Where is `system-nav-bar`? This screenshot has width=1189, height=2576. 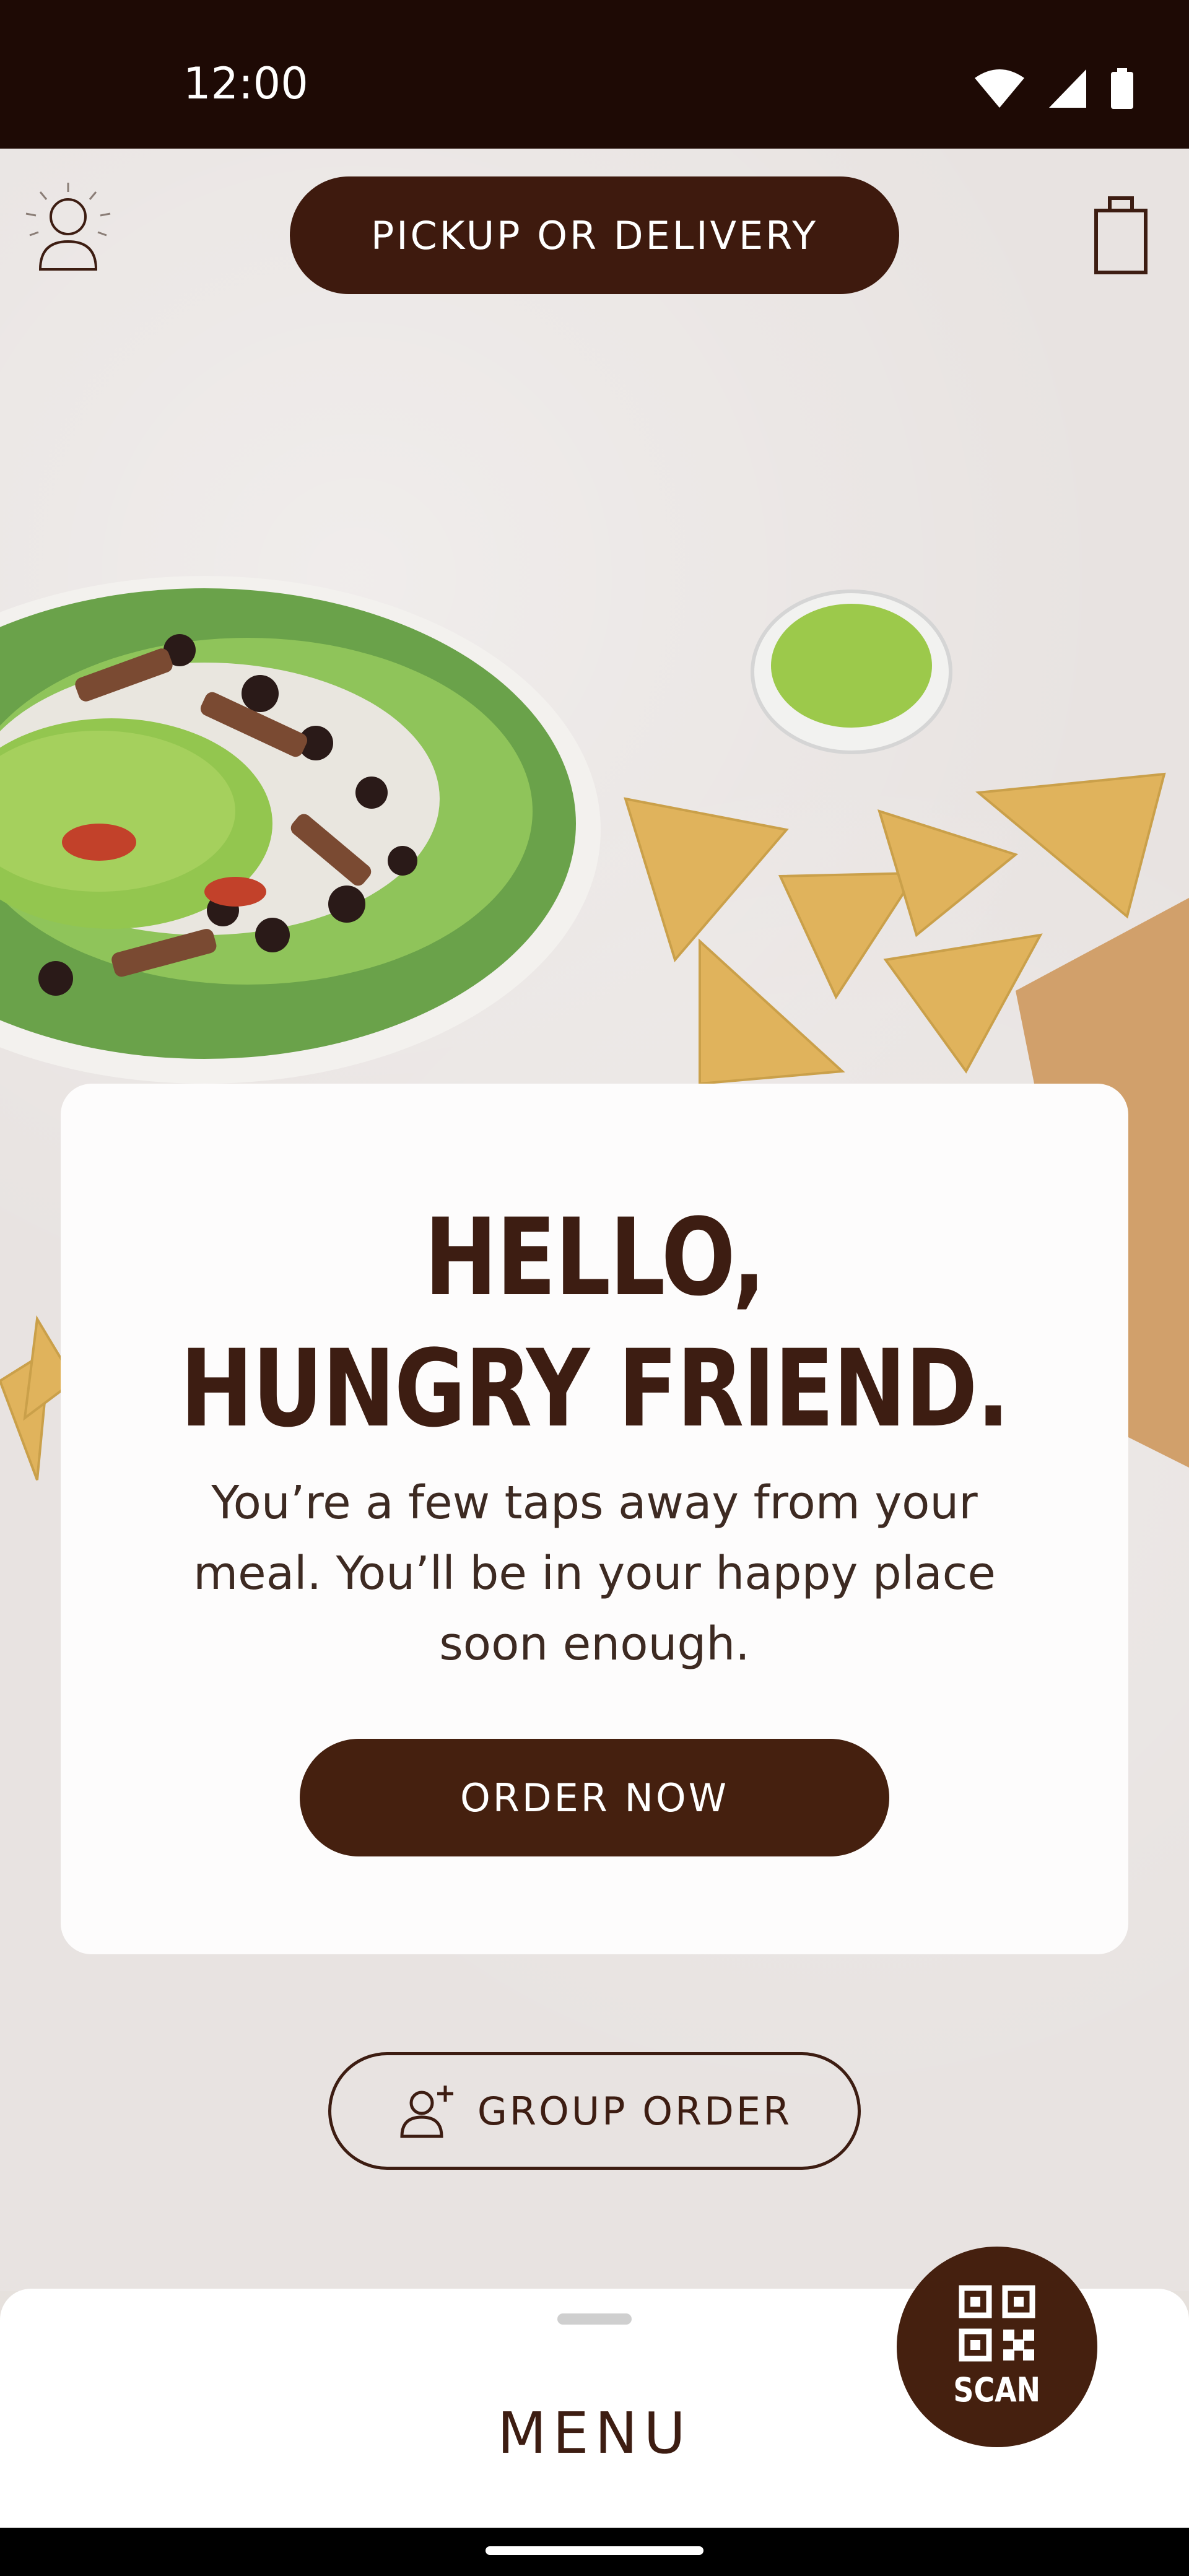 system-nav-bar is located at coordinates (594, 2552).